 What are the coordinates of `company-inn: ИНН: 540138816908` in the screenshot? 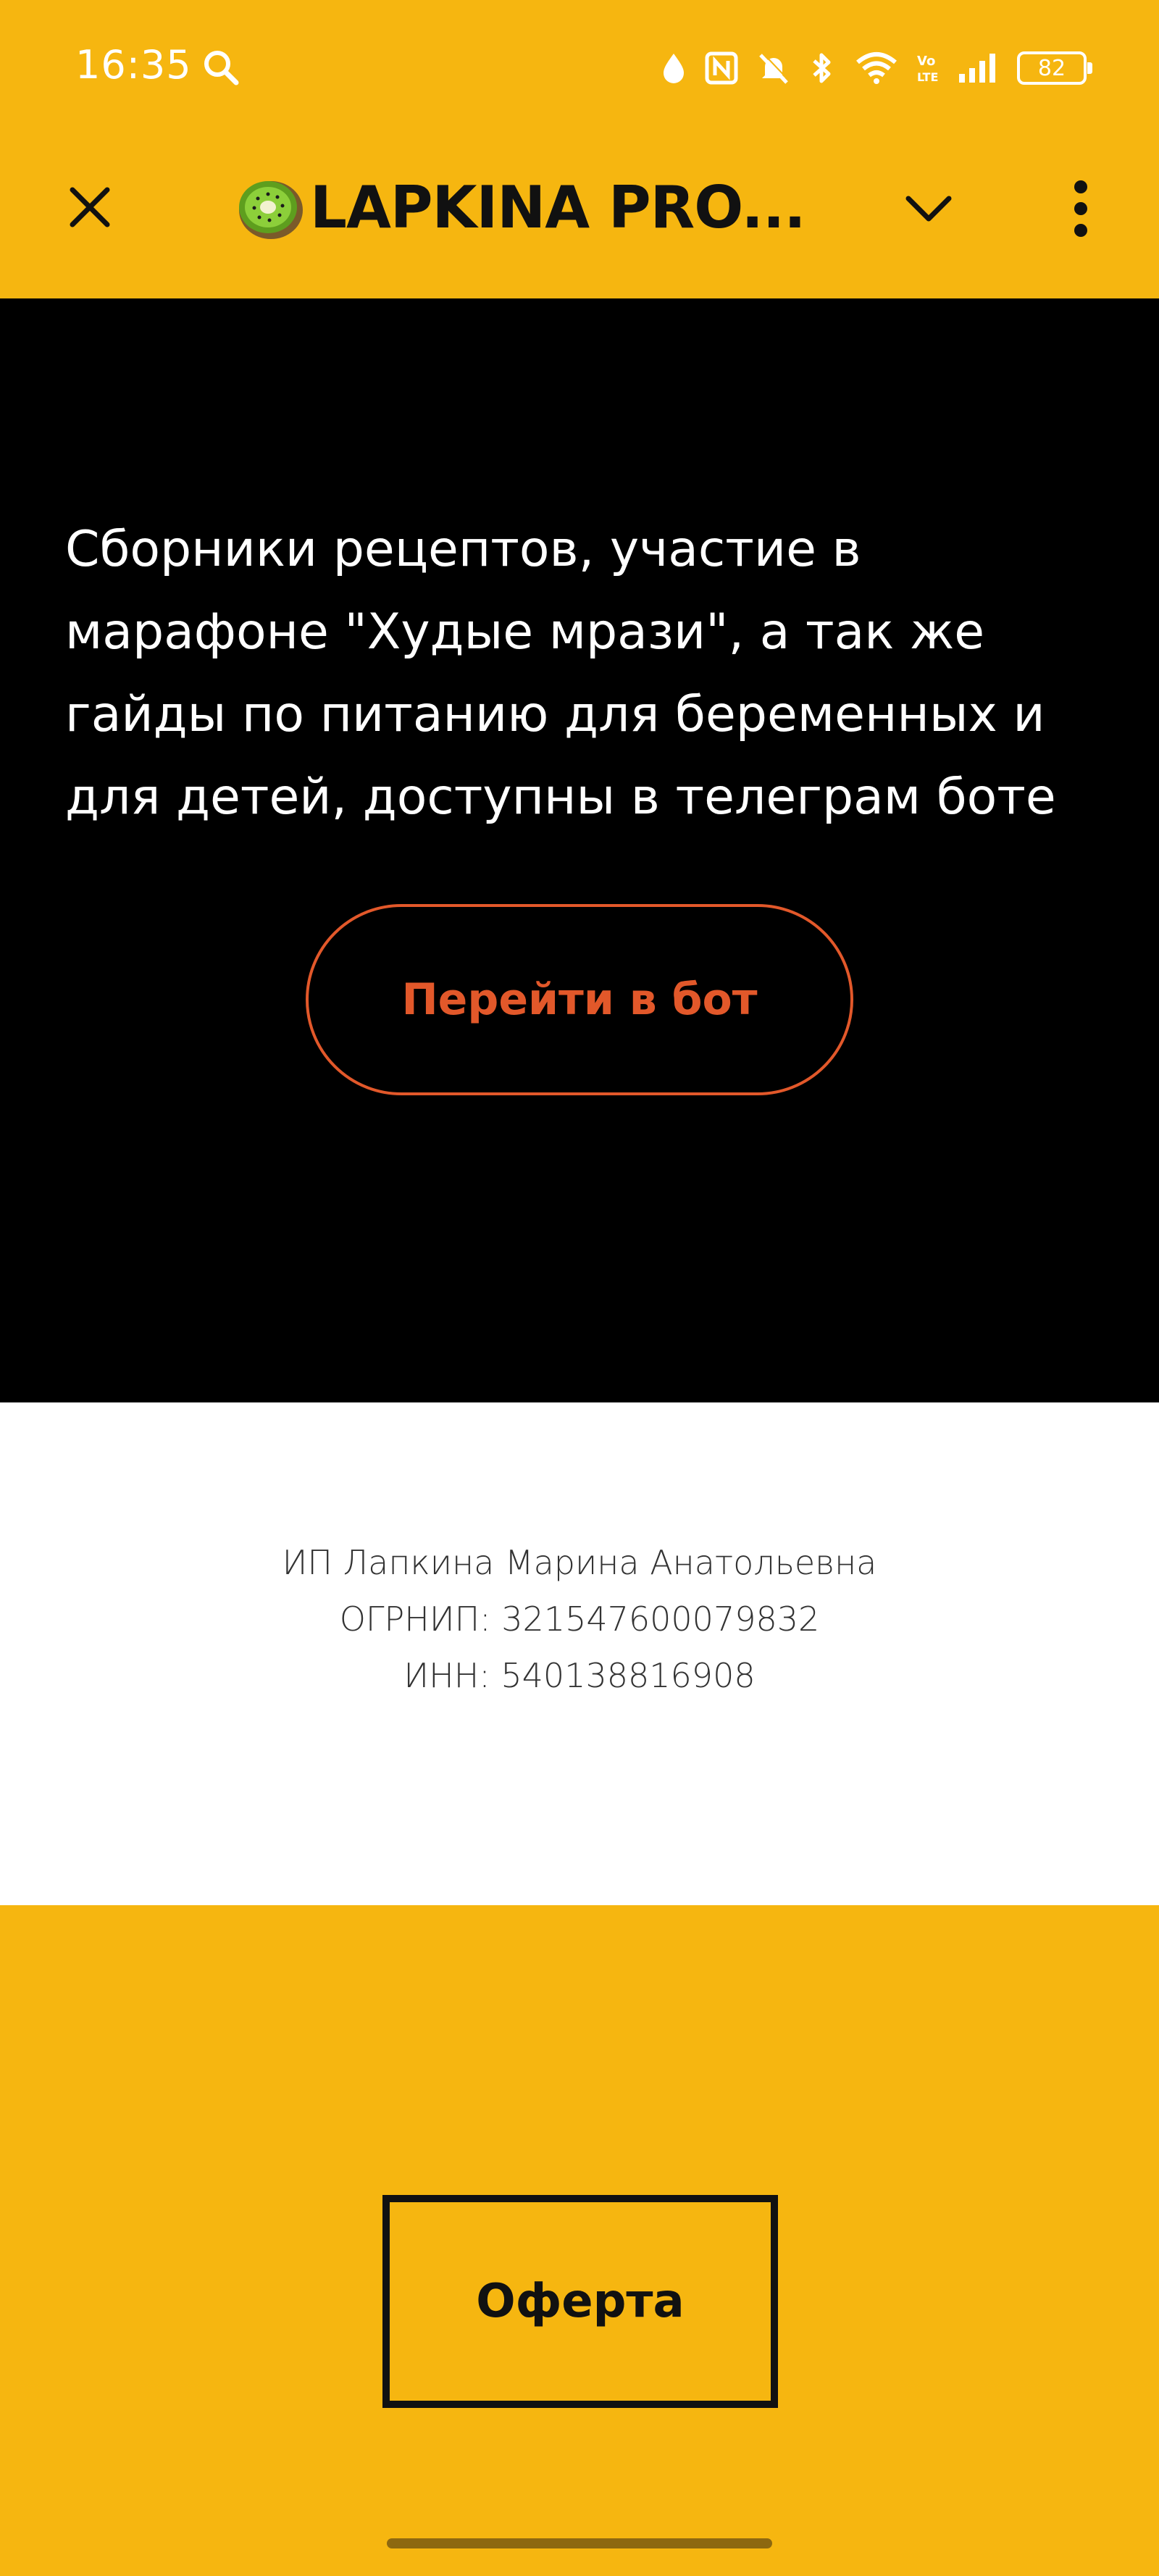 It's located at (579, 1675).